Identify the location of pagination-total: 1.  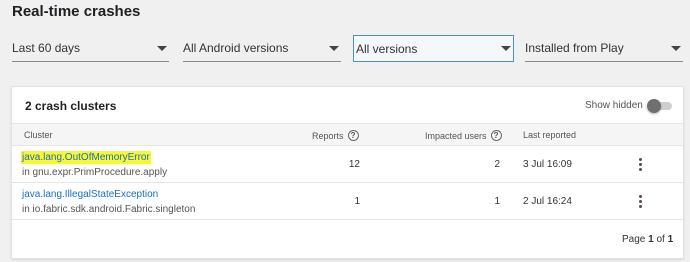
(670, 239).